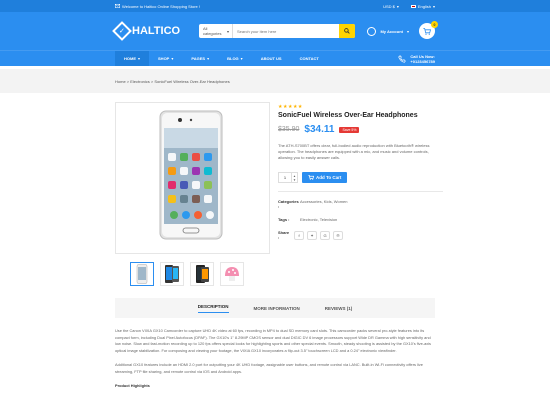 The width and height of the screenshot is (550, 400). I want to click on currency-label: USD $, so click(389, 6).